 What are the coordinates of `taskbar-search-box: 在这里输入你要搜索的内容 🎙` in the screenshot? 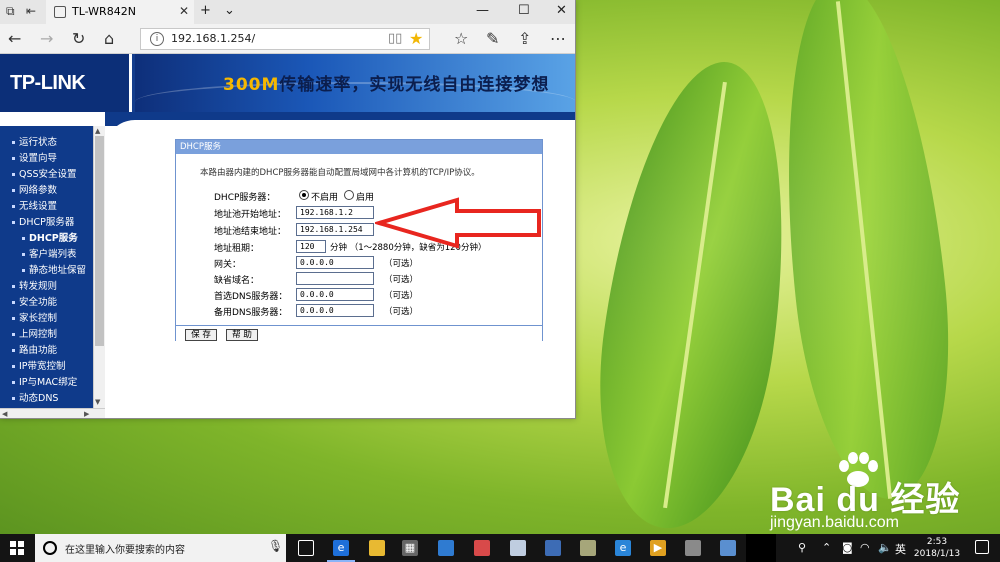 It's located at (160, 548).